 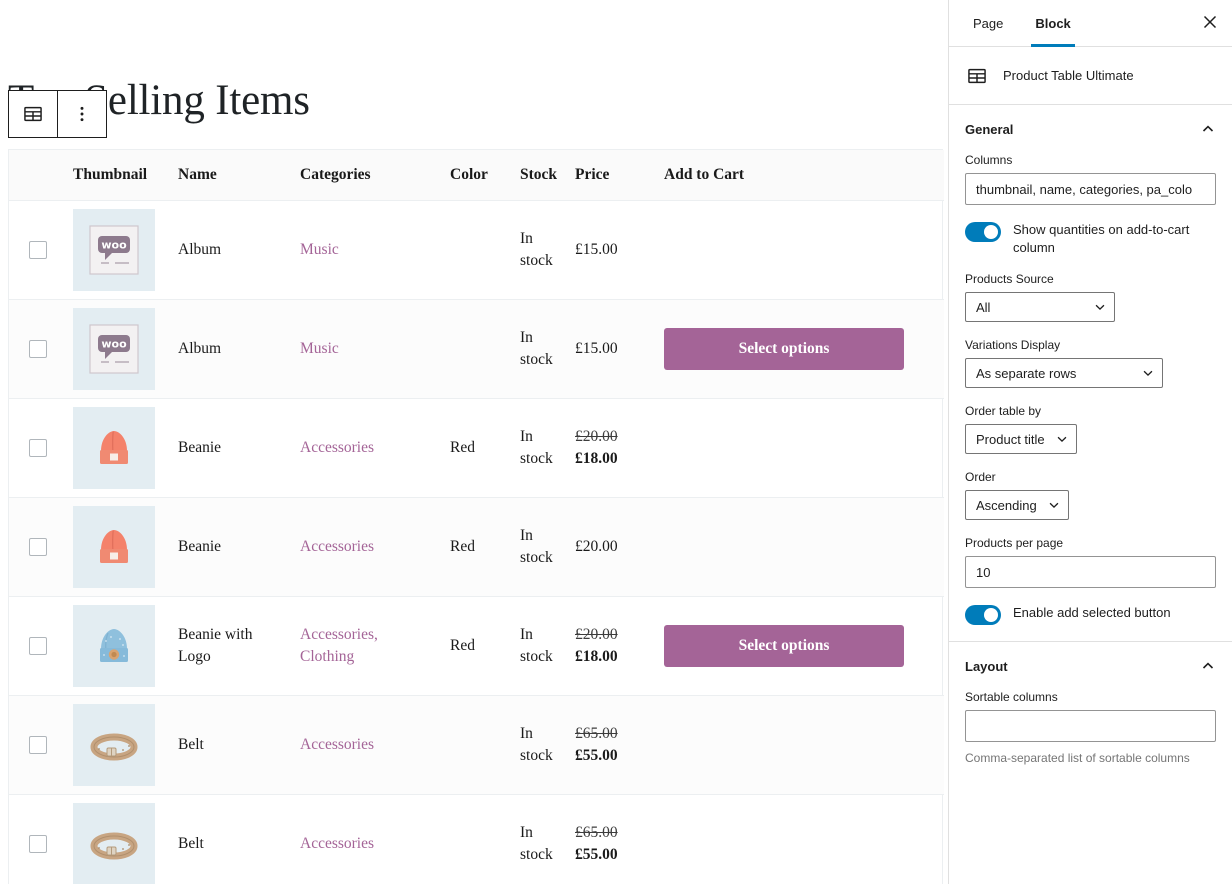 What do you see at coordinates (1208, 666) in the screenshot?
I see `chevron-up-icon` at bounding box center [1208, 666].